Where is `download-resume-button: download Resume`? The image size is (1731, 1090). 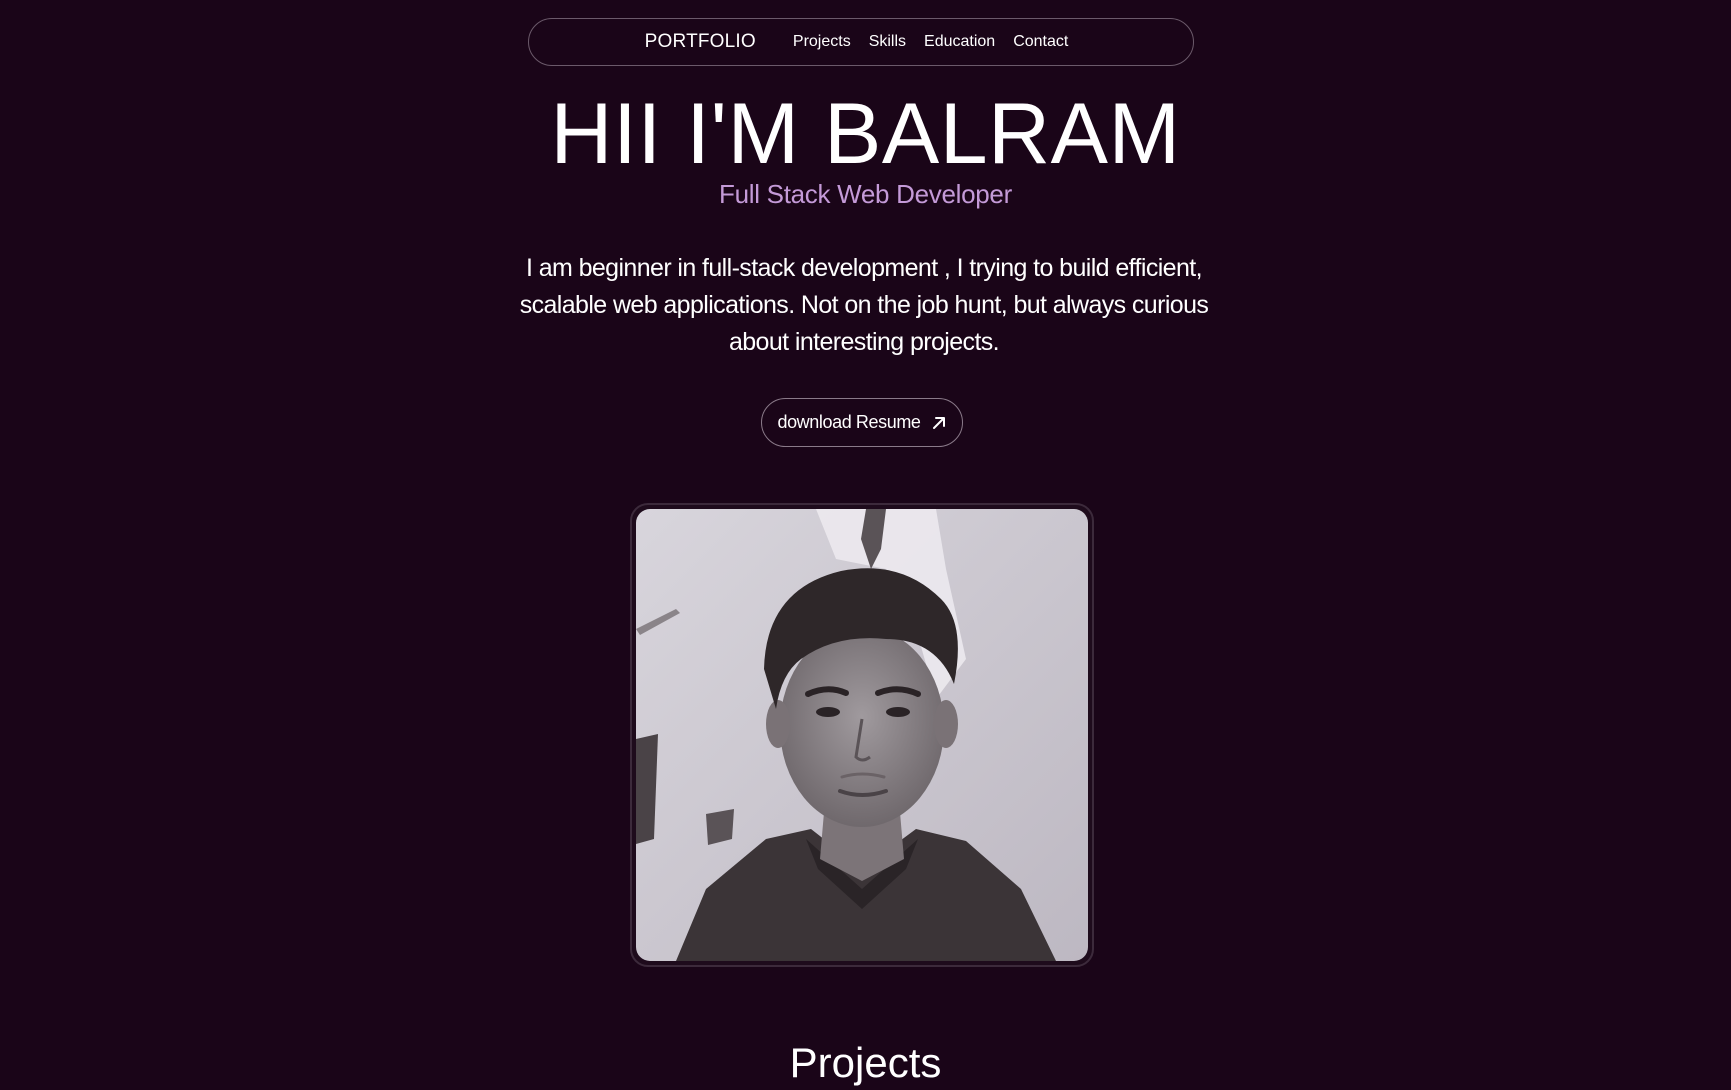
download-resume-button: download Resume is located at coordinates (862, 422).